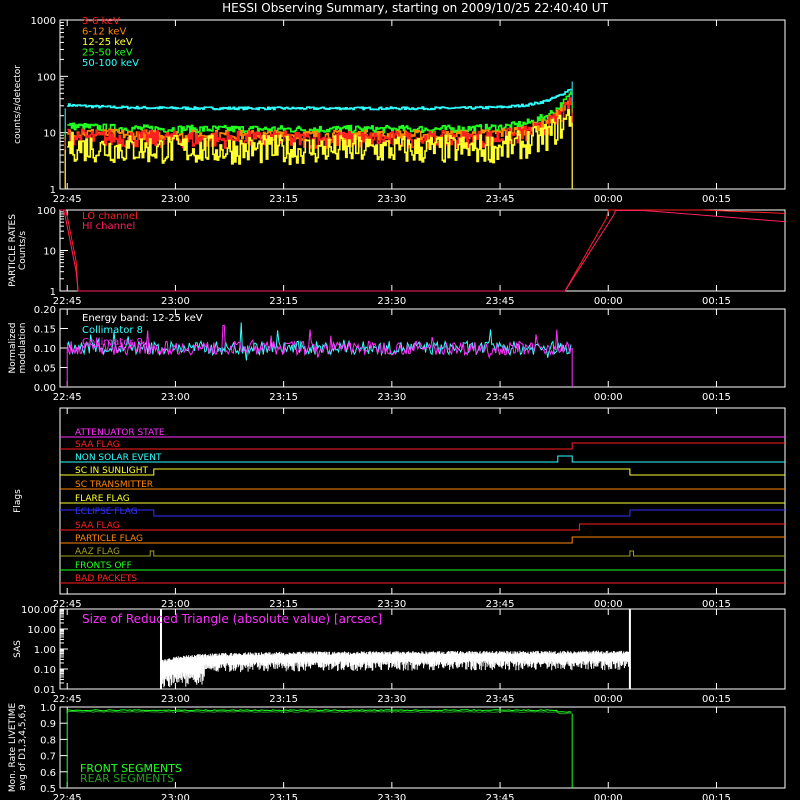 The image size is (800, 800). I want to click on y-tick-label: 0.8, so click(48, 740).